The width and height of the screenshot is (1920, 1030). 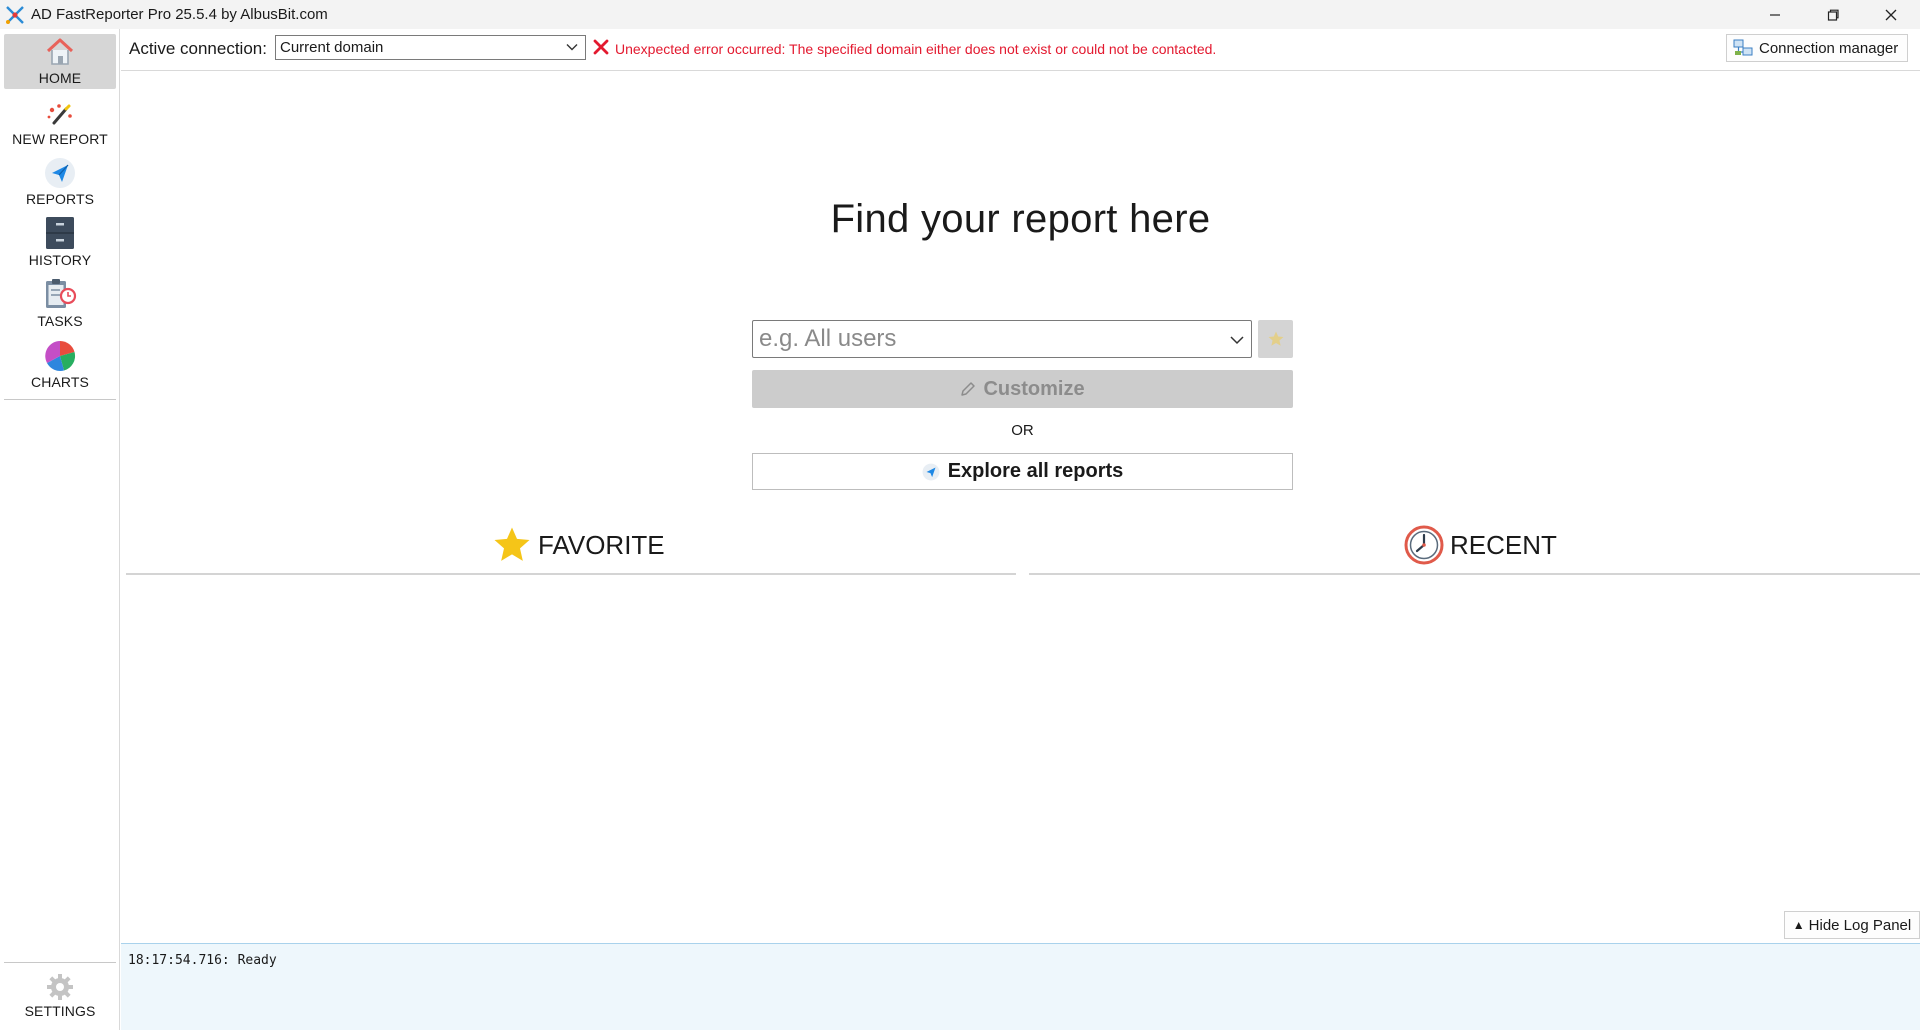 What do you see at coordinates (1829, 48) in the screenshot?
I see `connection-manager-label: Connection manager` at bounding box center [1829, 48].